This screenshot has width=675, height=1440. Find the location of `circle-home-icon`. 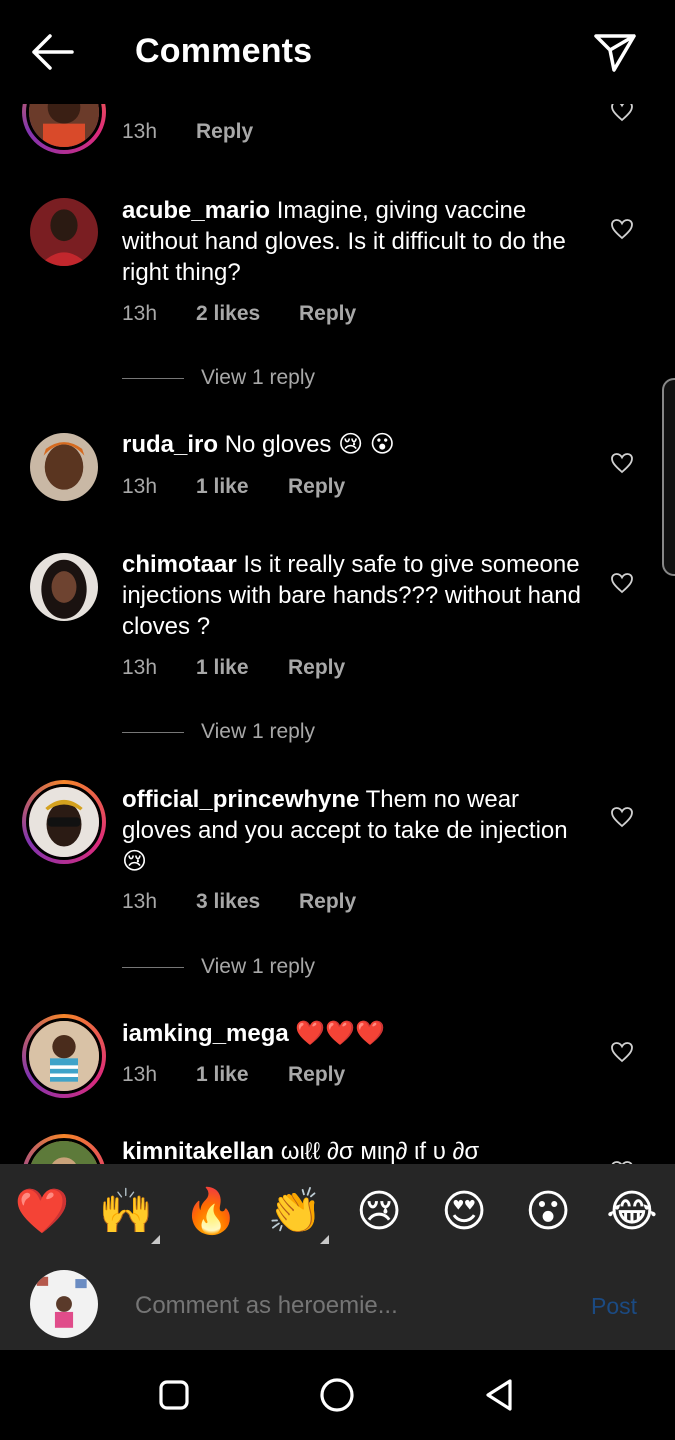

circle-home-icon is located at coordinates (337, 1395).